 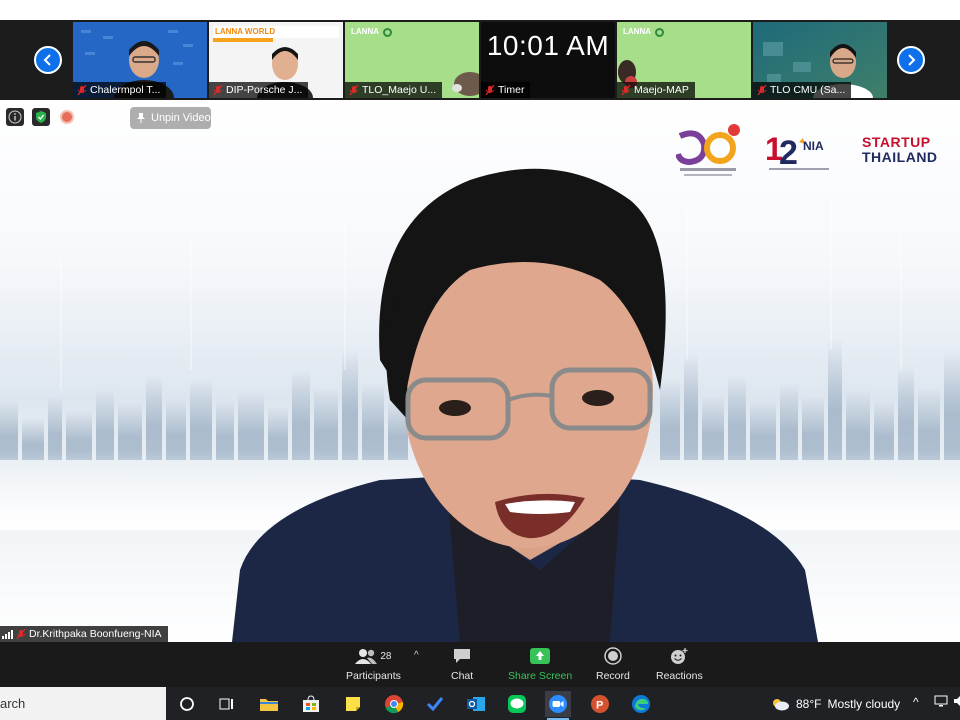 I want to click on sticky-notes-button, so click(x=353, y=704).